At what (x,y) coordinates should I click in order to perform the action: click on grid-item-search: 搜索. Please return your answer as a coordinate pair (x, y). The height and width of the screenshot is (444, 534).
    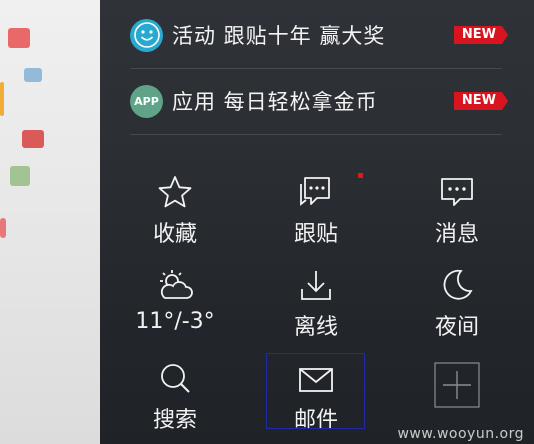
    Looking at the image, I should click on (175, 398).